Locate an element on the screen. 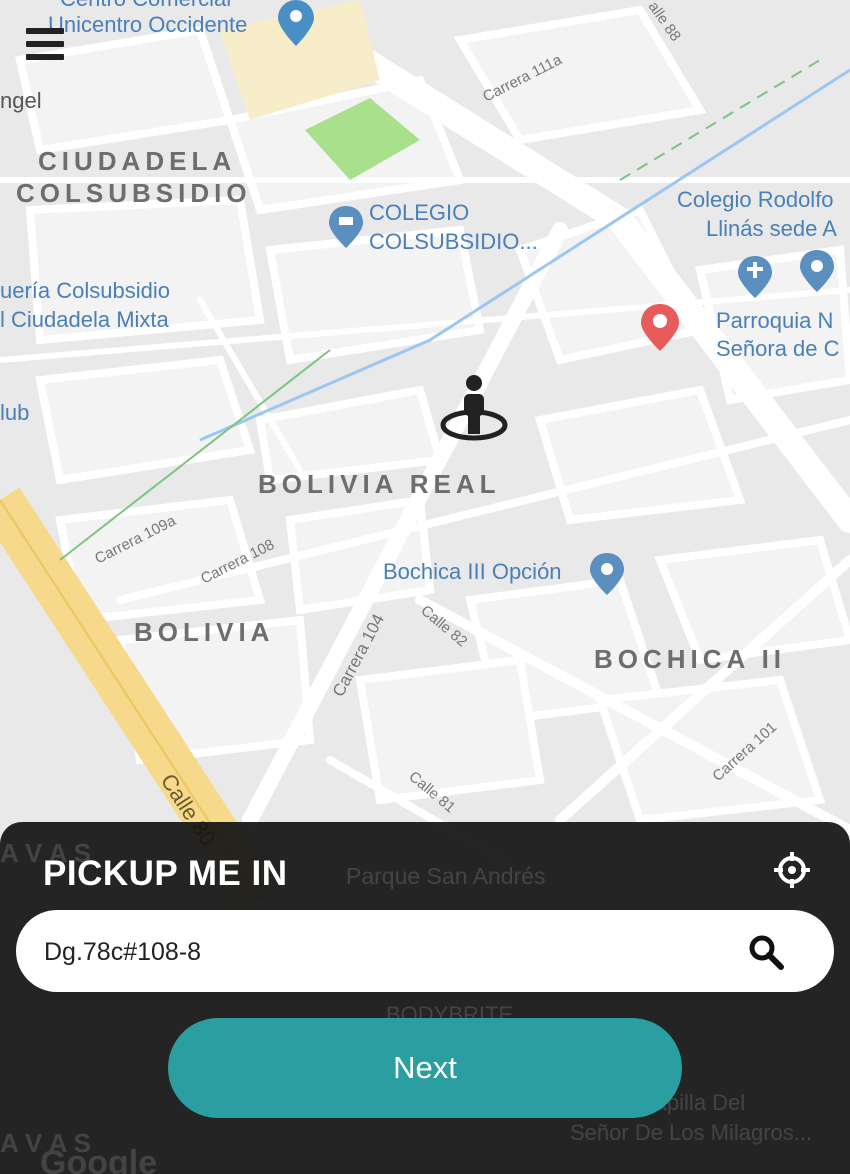 The height and width of the screenshot is (1174, 850). map-label: Parroquia N is located at coordinates (774, 320).